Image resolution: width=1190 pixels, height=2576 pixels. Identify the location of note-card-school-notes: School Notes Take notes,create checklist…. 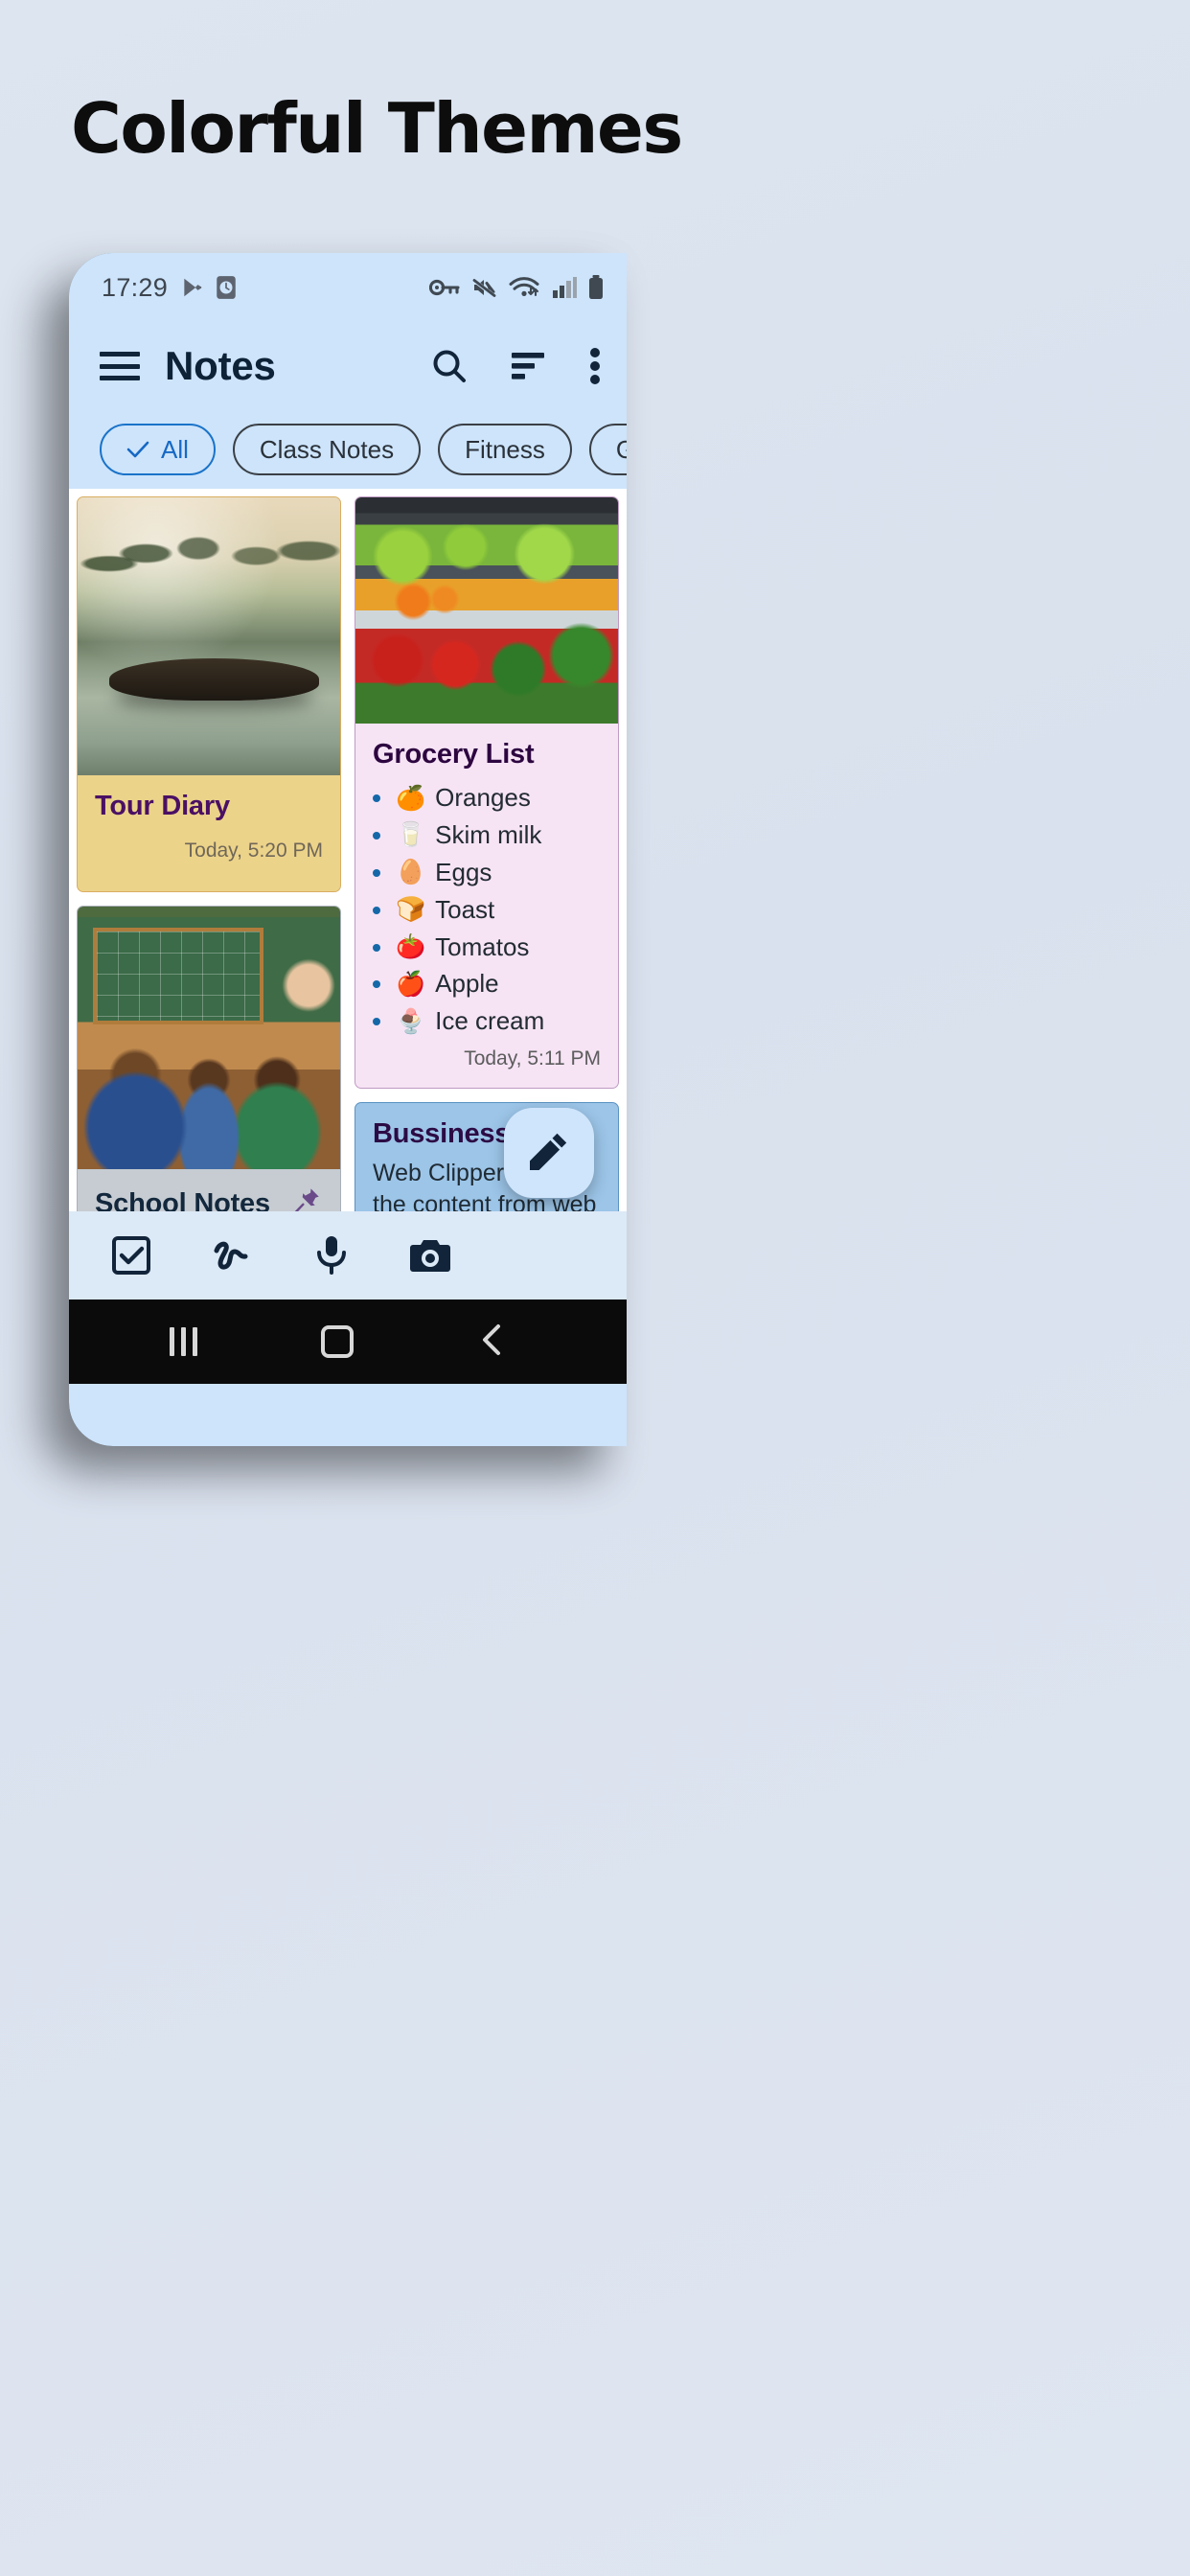
(209, 1058).